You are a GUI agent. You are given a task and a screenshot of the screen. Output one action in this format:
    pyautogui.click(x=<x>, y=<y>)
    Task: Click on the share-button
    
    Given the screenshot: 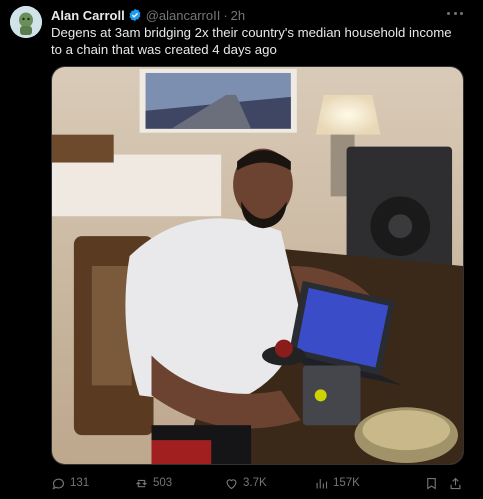 What is the action you would take?
    pyautogui.click(x=457, y=483)
    